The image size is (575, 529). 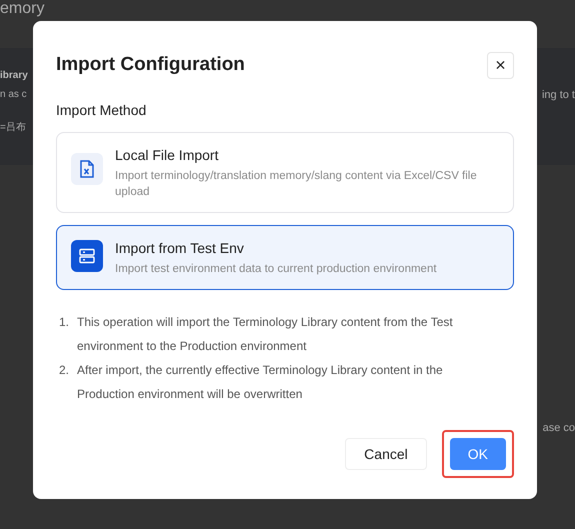 I want to click on example-text: =吕布, so click(x=13, y=127).